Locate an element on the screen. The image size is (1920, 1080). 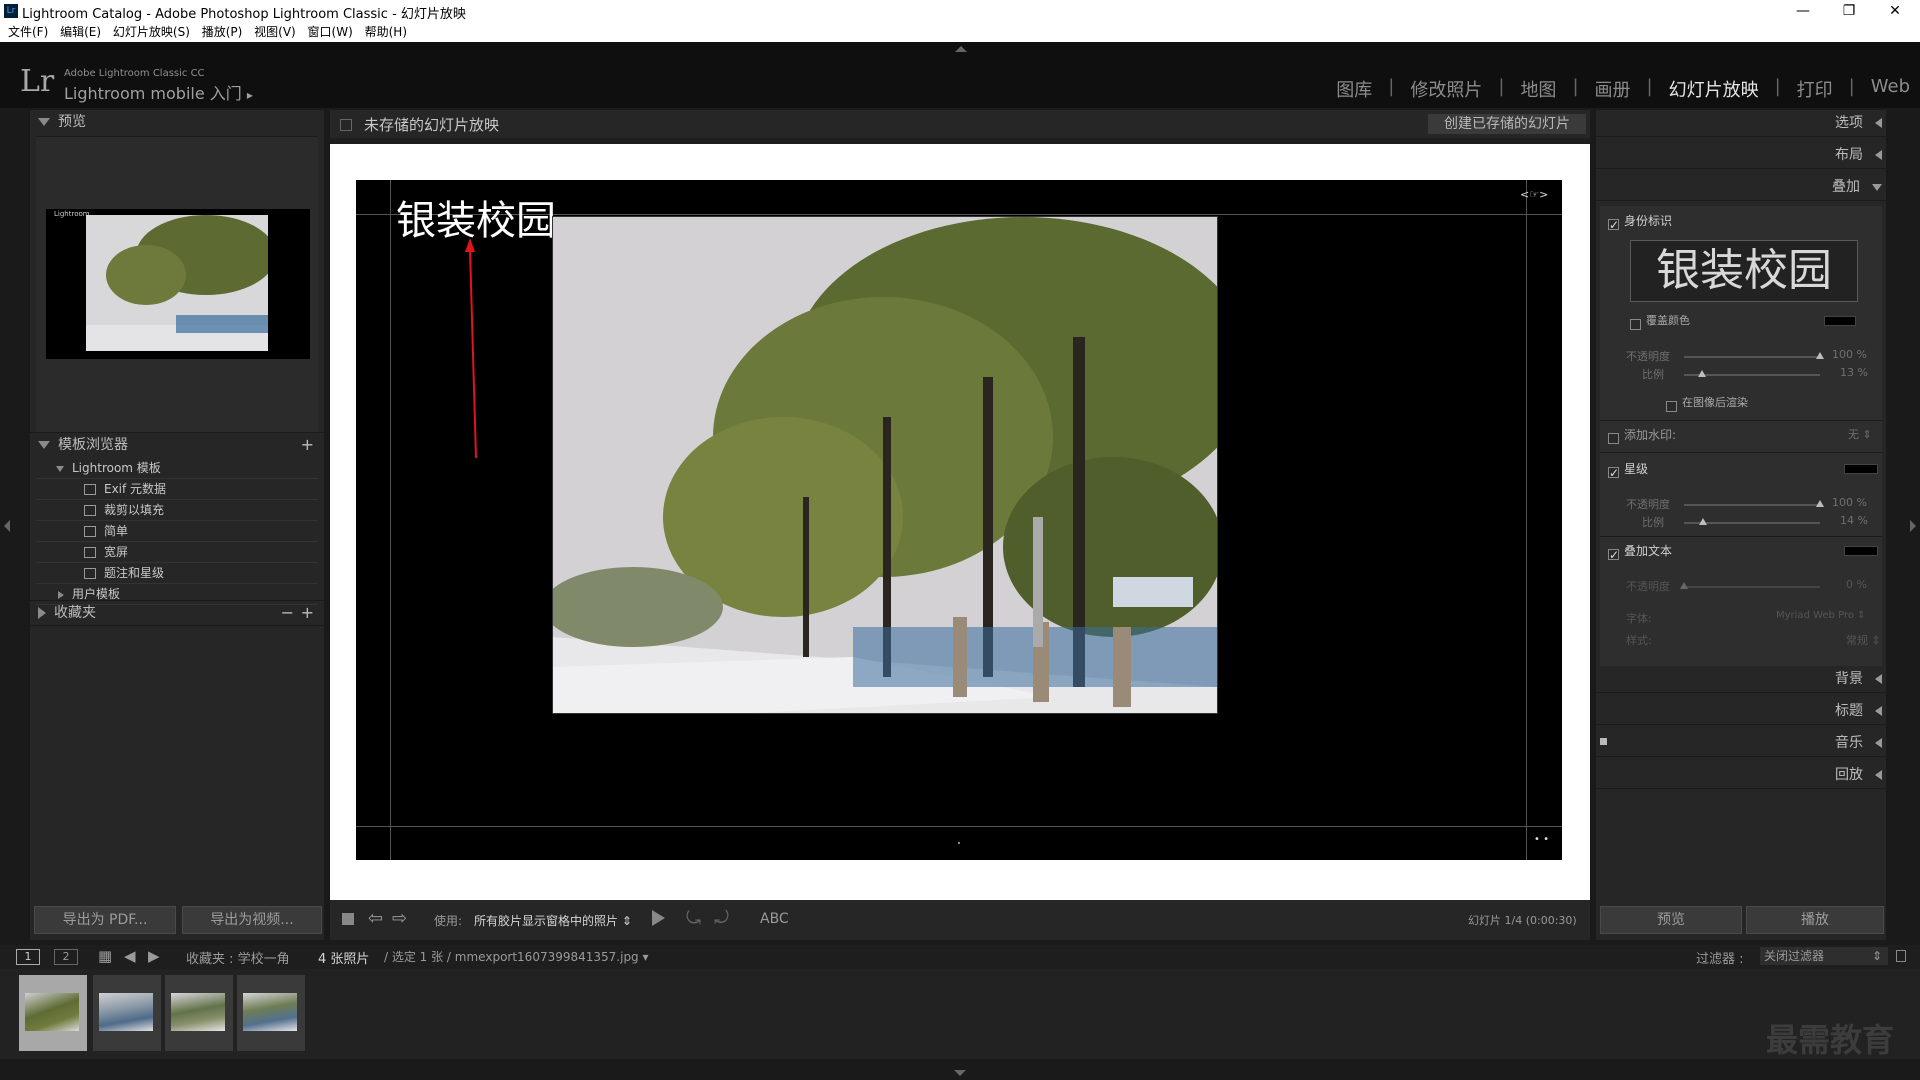
selection-info: / 选定 1 张 / mmexport1607399841357.jpg ▾ is located at coordinates (516, 956).